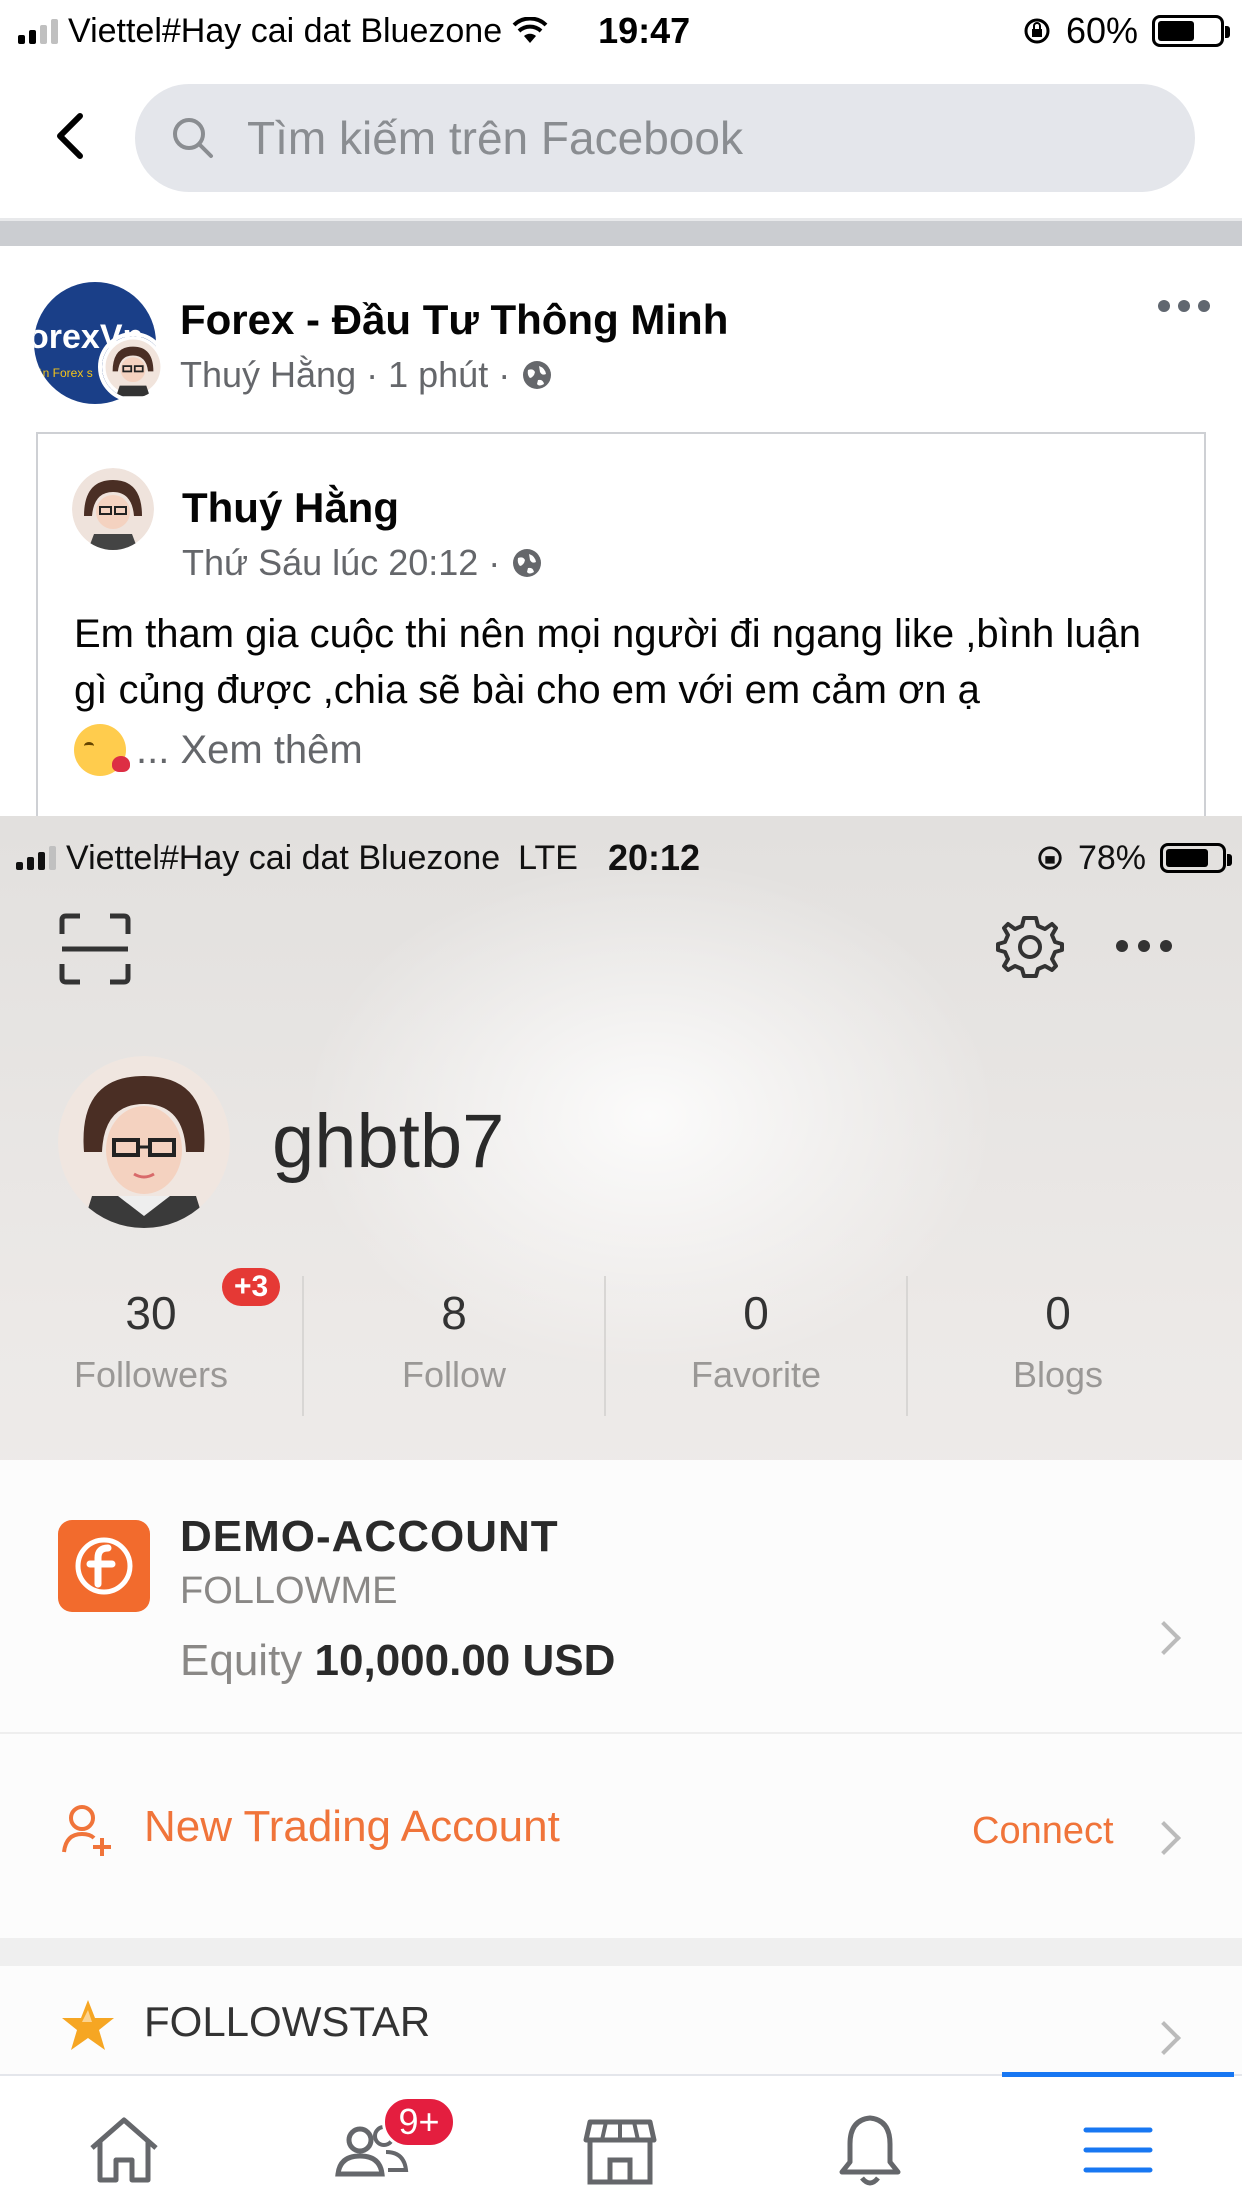 This screenshot has height=2208, width=1242. What do you see at coordinates (352, 1827) in the screenshot?
I see `new-trading-account-button: New Trading Account` at bounding box center [352, 1827].